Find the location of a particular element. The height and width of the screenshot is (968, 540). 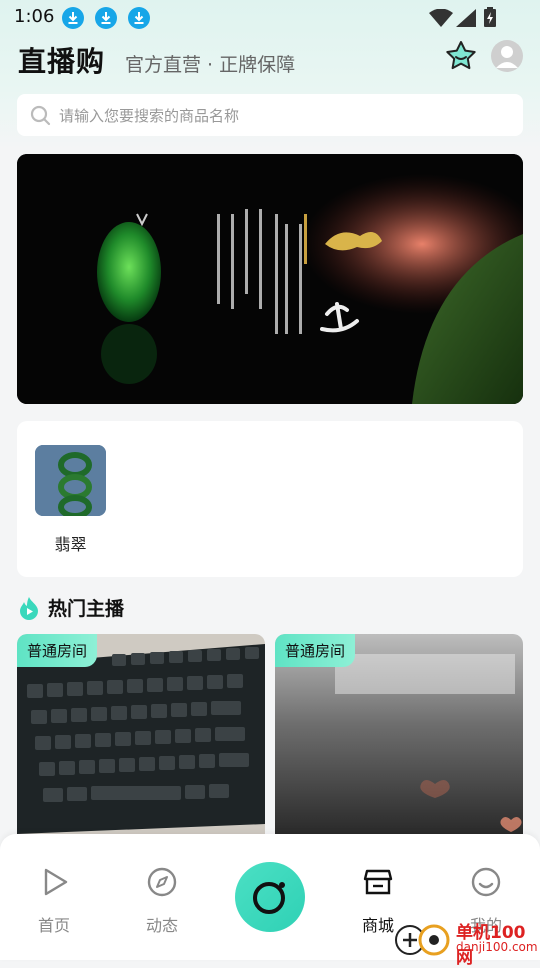

tab-label: 首页 is located at coordinates (53, 925).